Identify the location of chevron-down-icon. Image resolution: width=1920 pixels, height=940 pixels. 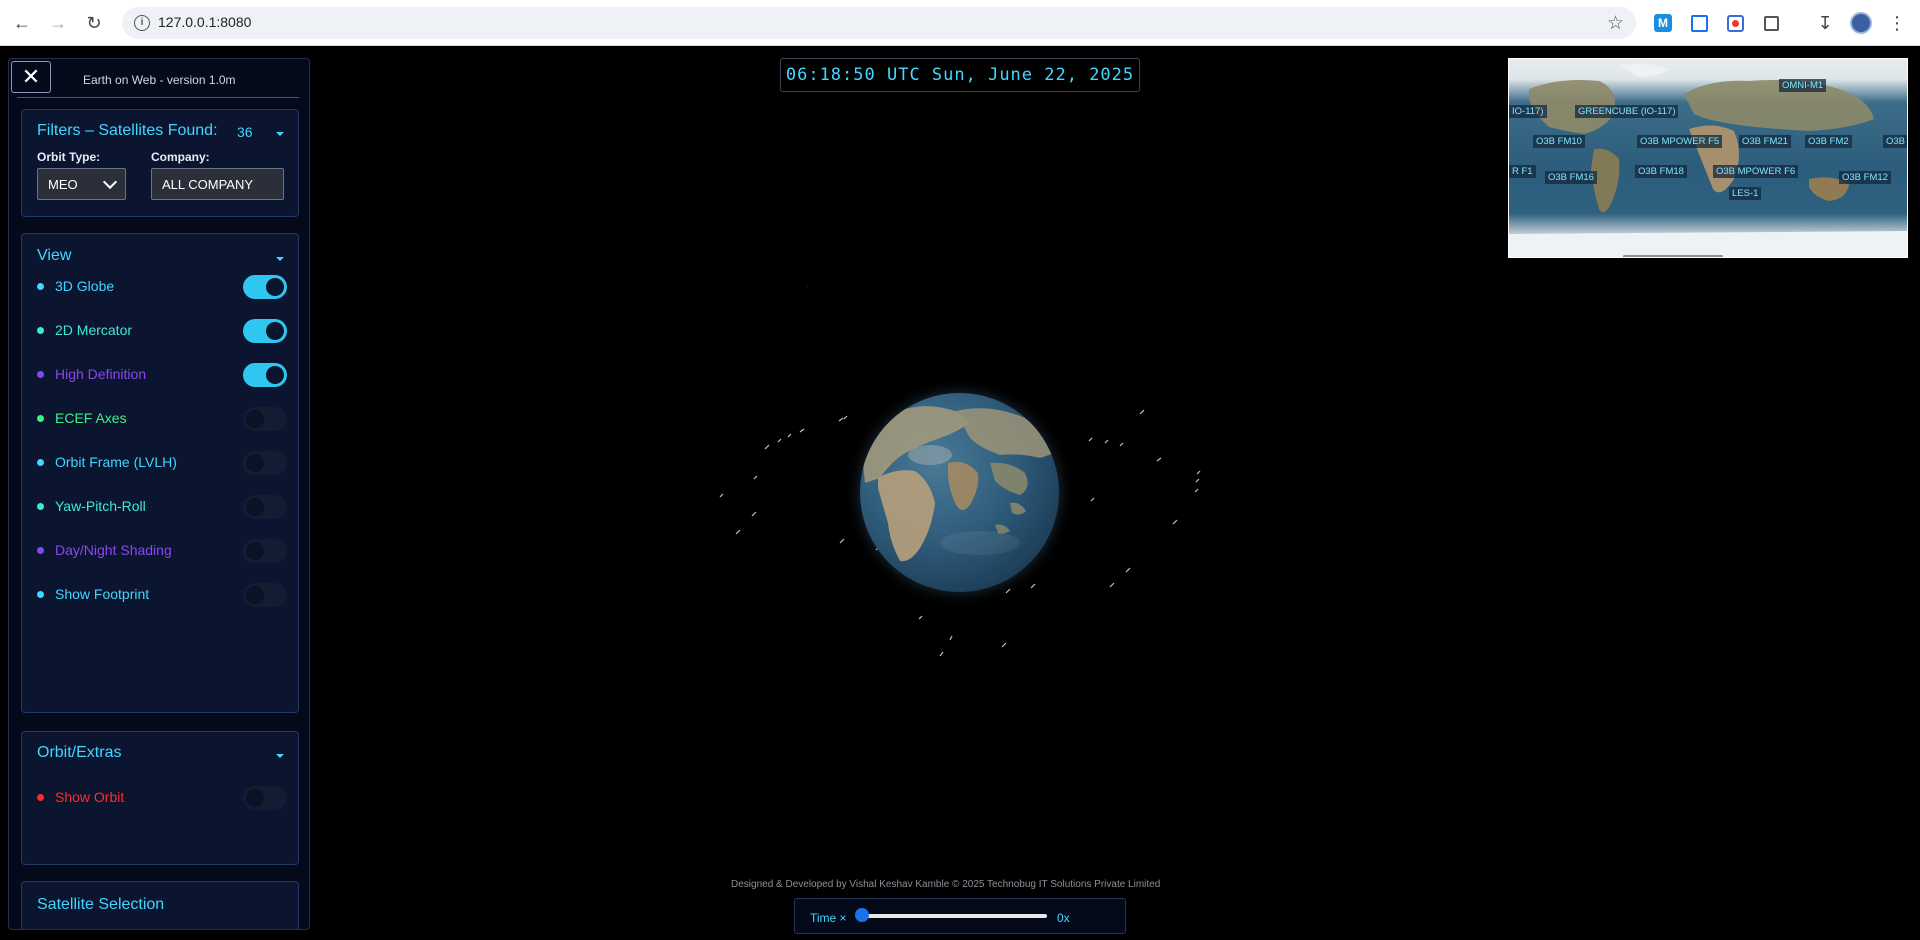
(110, 182).